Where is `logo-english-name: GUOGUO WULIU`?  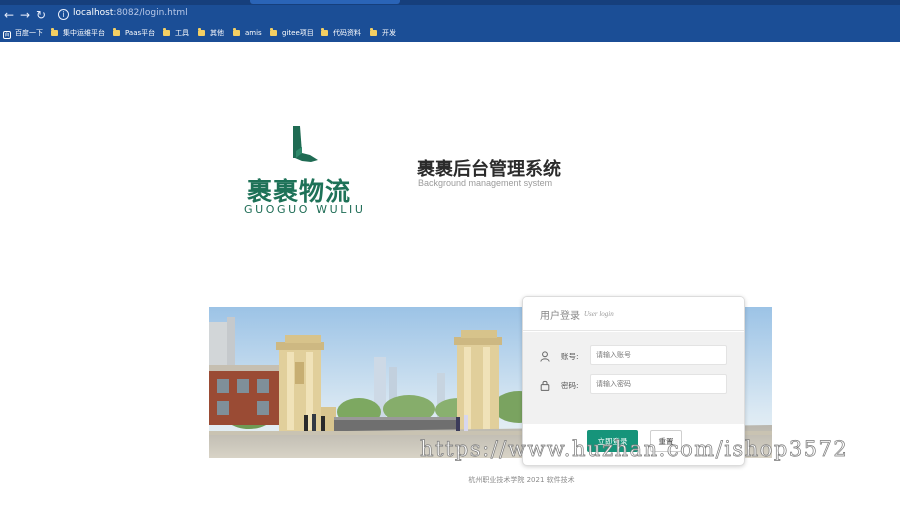 logo-english-name: GUOGUO WULIU is located at coordinates (305, 209).